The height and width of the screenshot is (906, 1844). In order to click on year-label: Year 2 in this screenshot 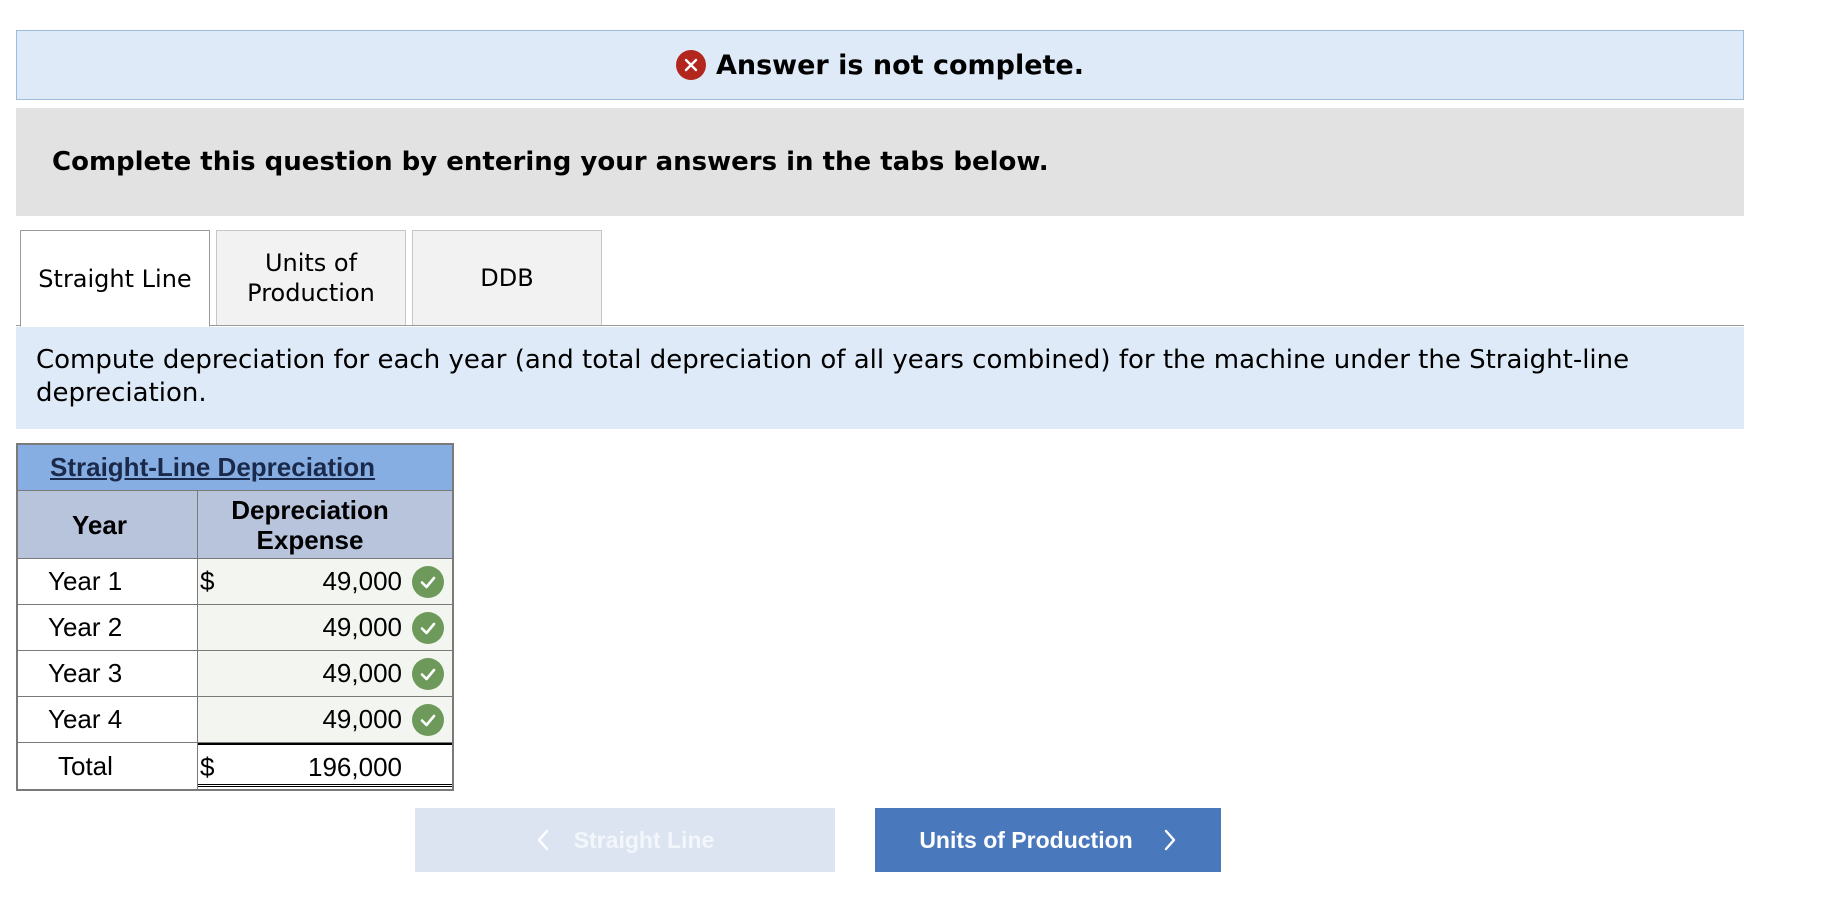, I will do `click(108, 627)`.